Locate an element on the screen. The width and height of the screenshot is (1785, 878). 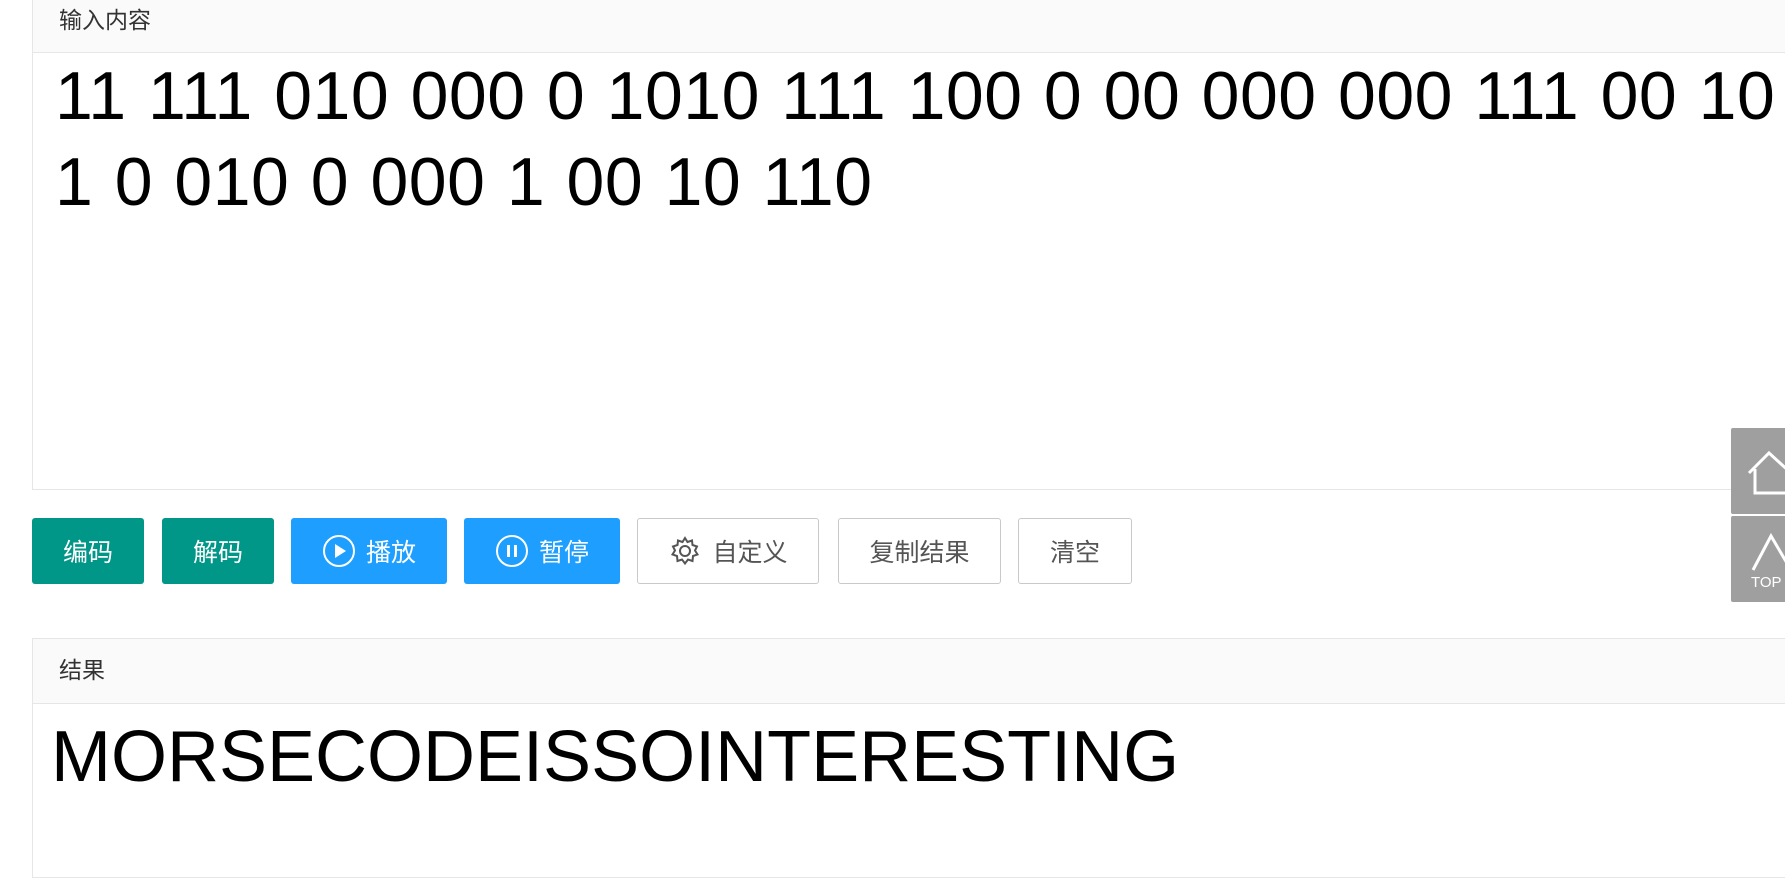
back-to-top-button: TOP is located at coordinates (1758, 559).